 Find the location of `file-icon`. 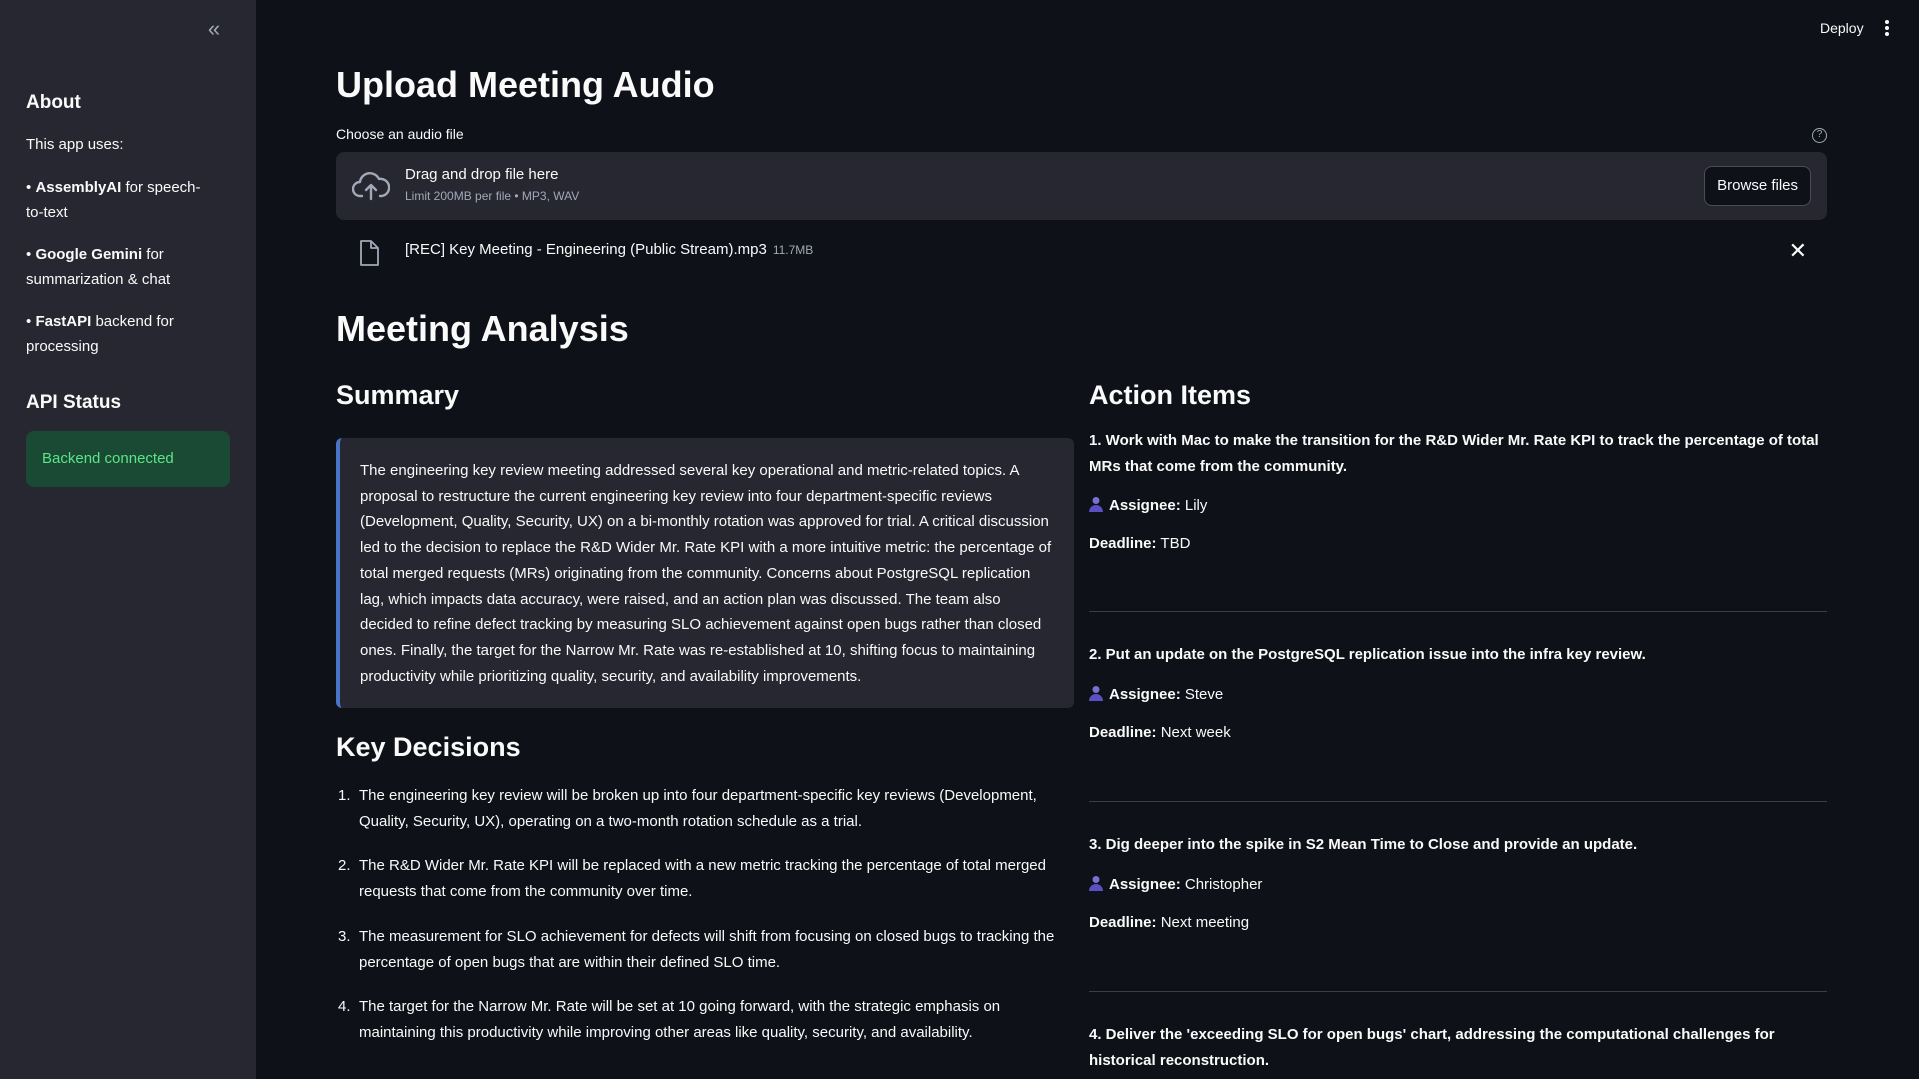

file-icon is located at coordinates (369, 253).